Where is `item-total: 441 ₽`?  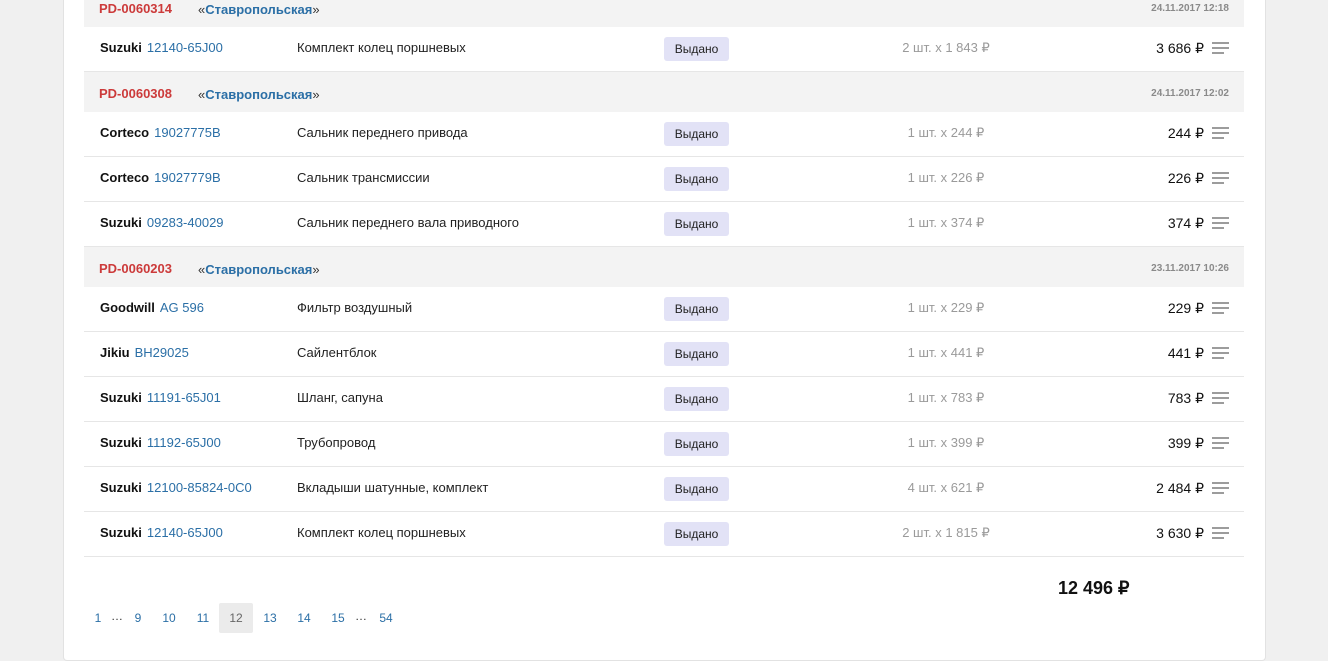 item-total: 441 ₽ is located at coordinates (1185, 353).